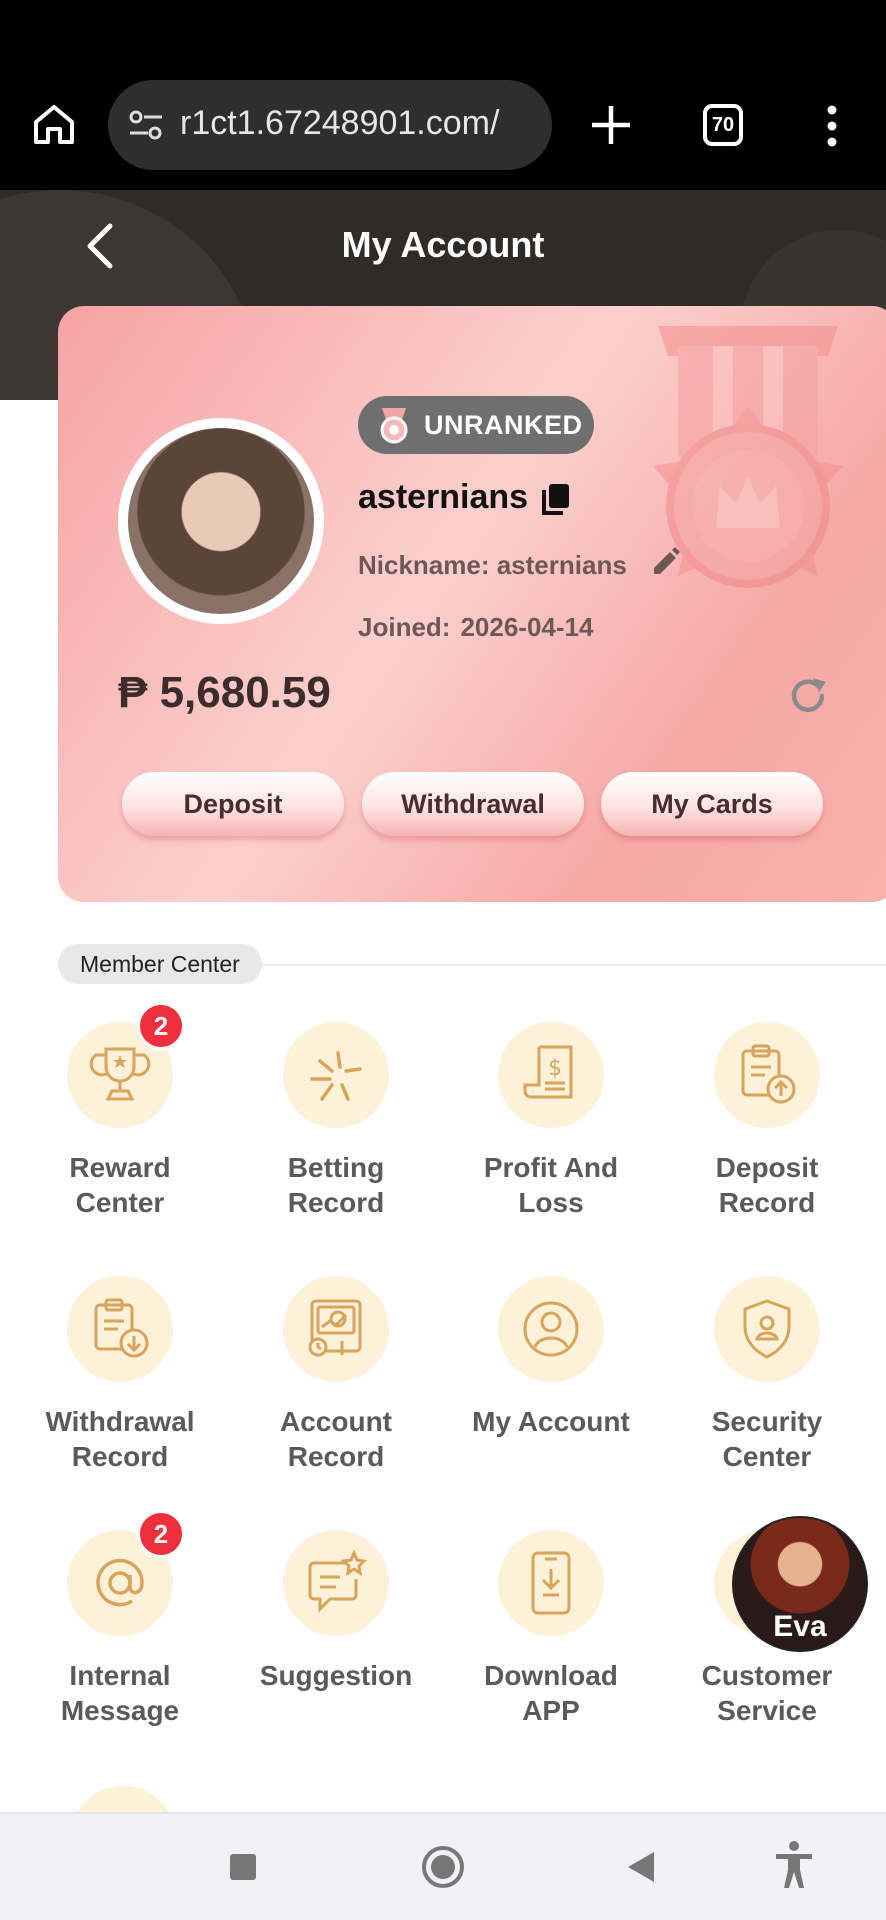 The width and height of the screenshot is (886, 1920). I want to click on menu-item-my-account: My Account, so click(551, 1357).